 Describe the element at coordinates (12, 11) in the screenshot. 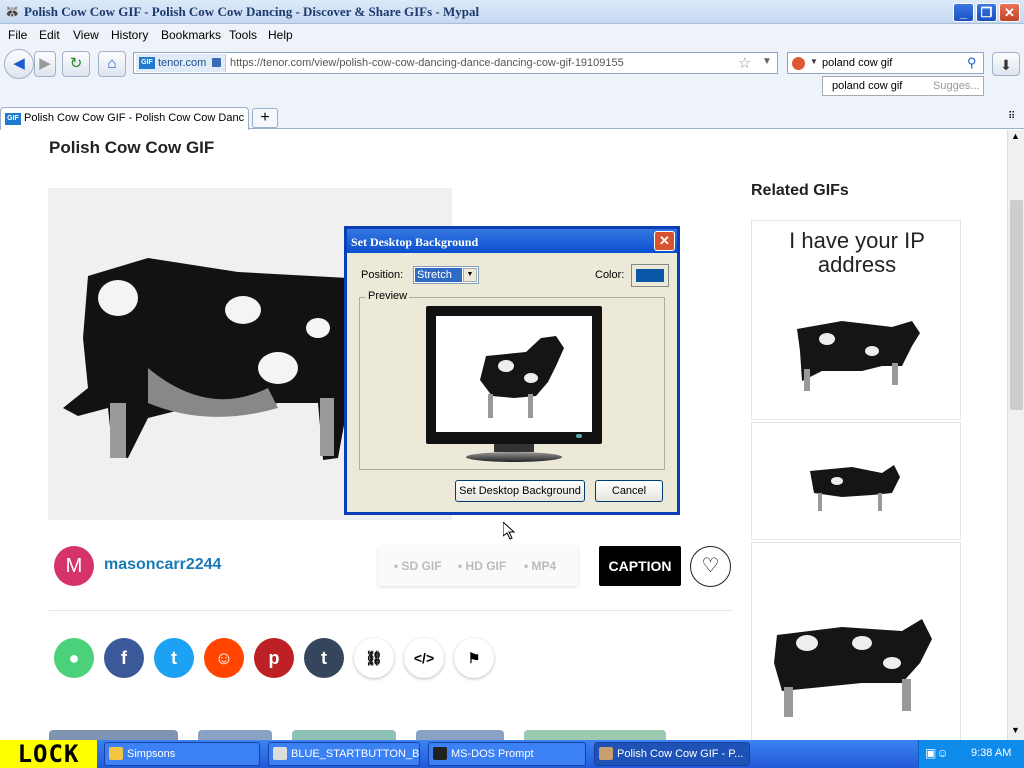

I see `app-icon: 🦝` at that location.